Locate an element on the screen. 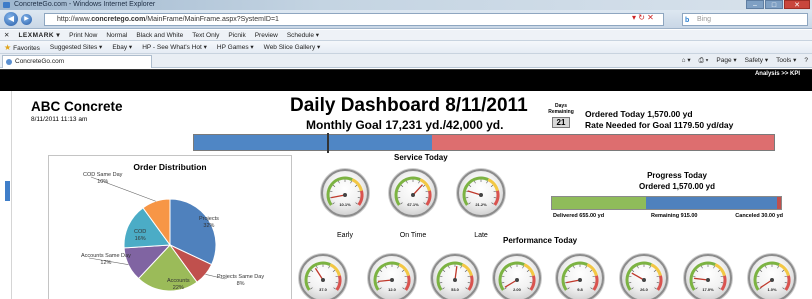 The width and height of the screenshot is (812, 299). command-bar: ⌂ ▾ ⎙ ▾ Page ▾ Safety ▾ Tools ▾ ? is located at coordinates (745, 61).